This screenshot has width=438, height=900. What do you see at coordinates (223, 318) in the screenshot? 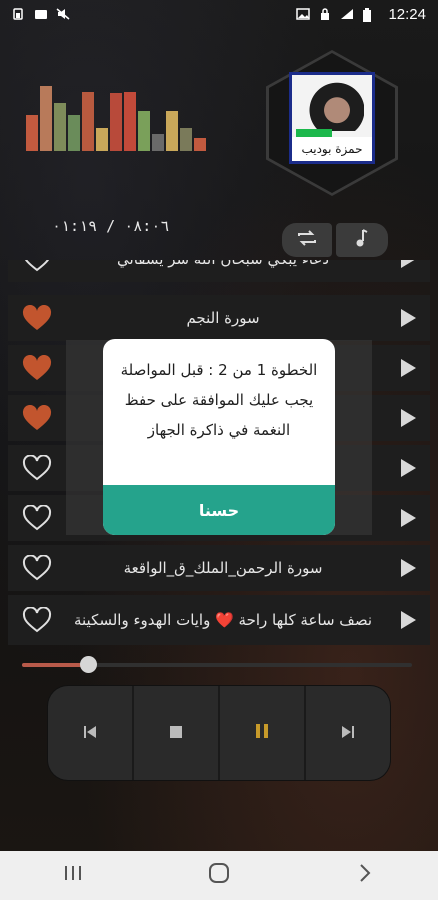
I see `track-title: سورة النجم` at bounding box center [223, 318].